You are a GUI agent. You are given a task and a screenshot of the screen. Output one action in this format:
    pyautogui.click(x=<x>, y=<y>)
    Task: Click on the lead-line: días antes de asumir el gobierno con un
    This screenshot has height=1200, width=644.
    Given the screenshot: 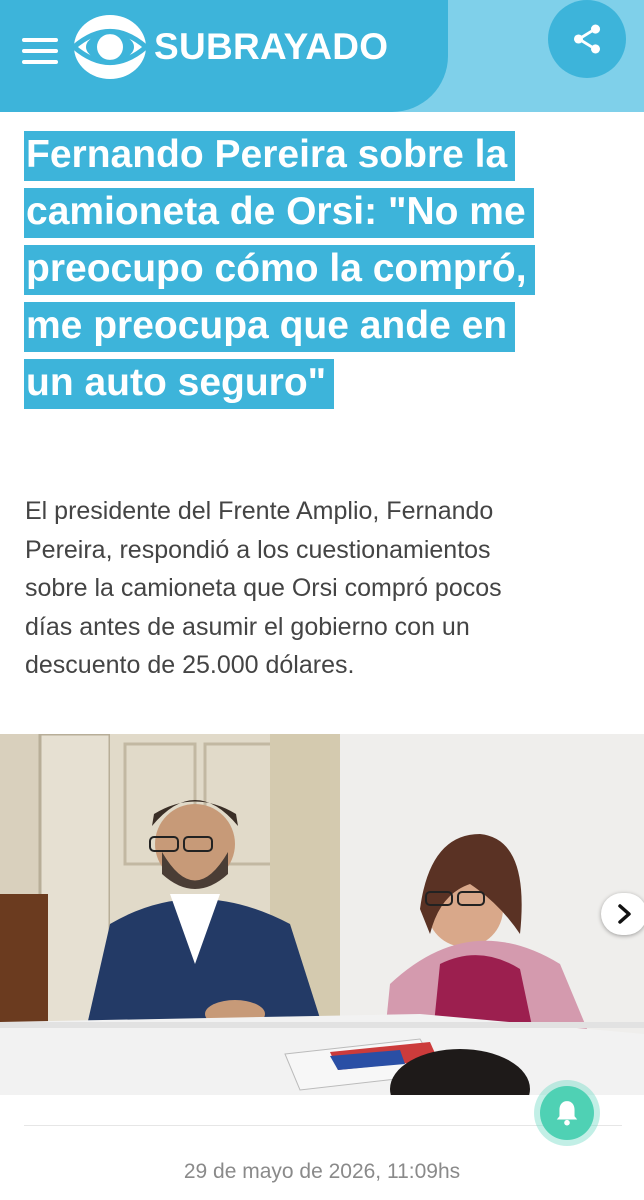 What is the action you would take?
    pyautogui.click(x=247, y=626)
    